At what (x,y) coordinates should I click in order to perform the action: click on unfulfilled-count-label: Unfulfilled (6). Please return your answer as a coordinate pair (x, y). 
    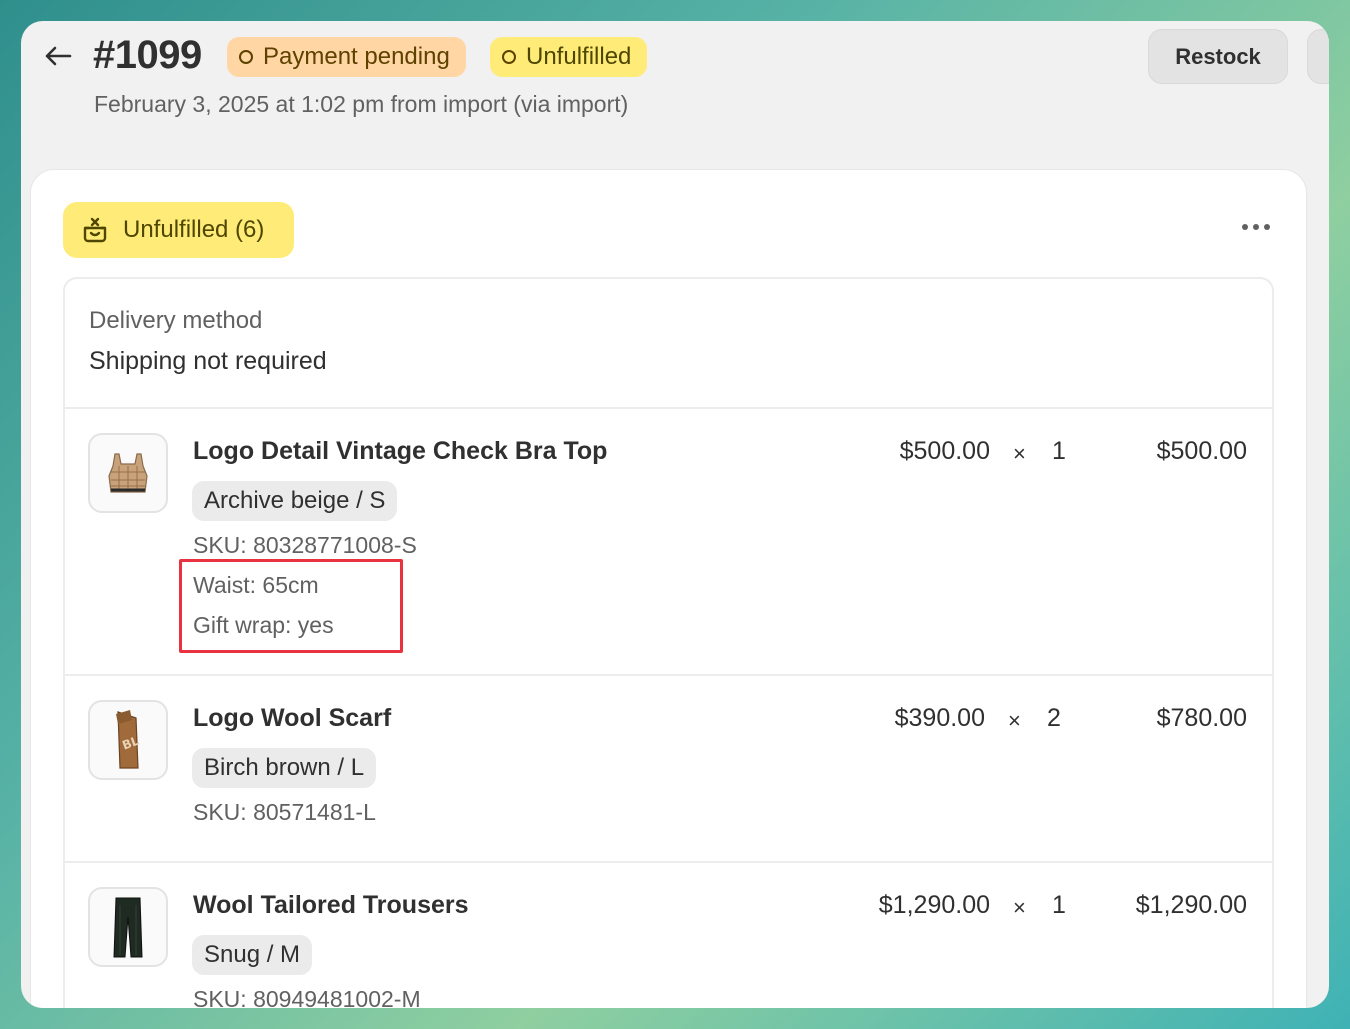
    Looking at the image, I should click on (194, 229).